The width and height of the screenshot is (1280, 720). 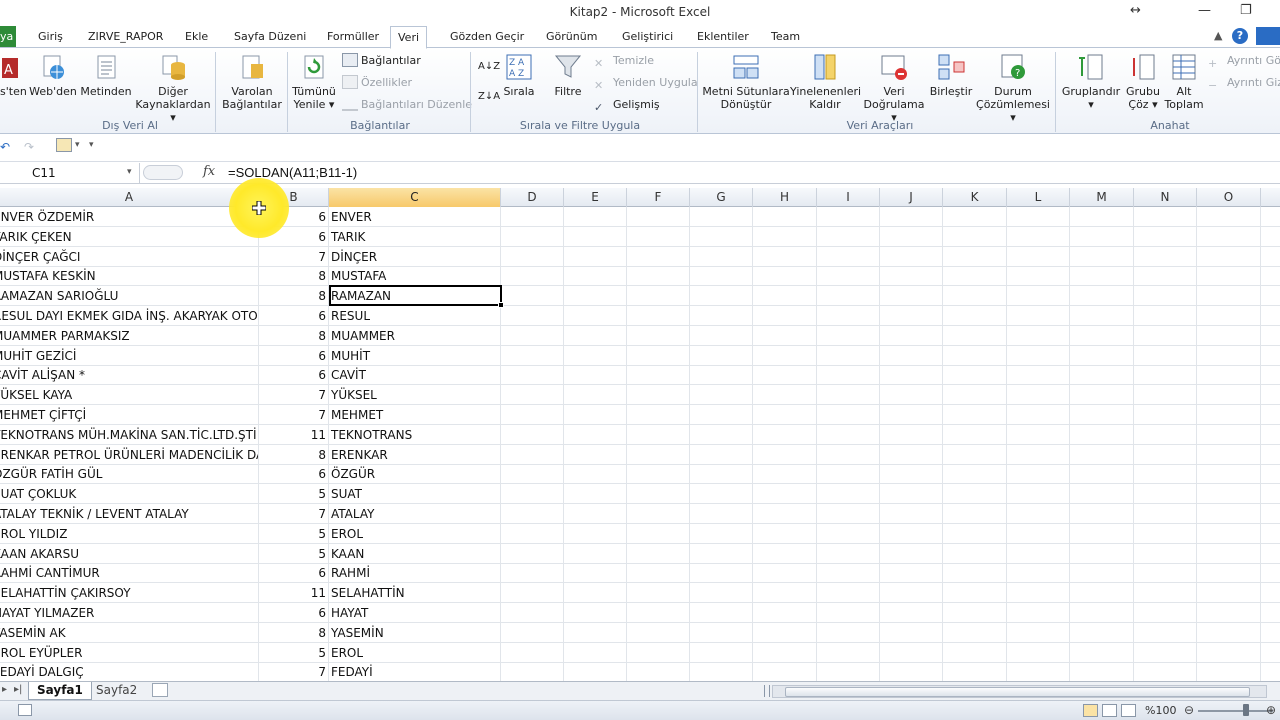 I want to click on name-box-dropdown-icon: ▾, so click(x=129, y=172).